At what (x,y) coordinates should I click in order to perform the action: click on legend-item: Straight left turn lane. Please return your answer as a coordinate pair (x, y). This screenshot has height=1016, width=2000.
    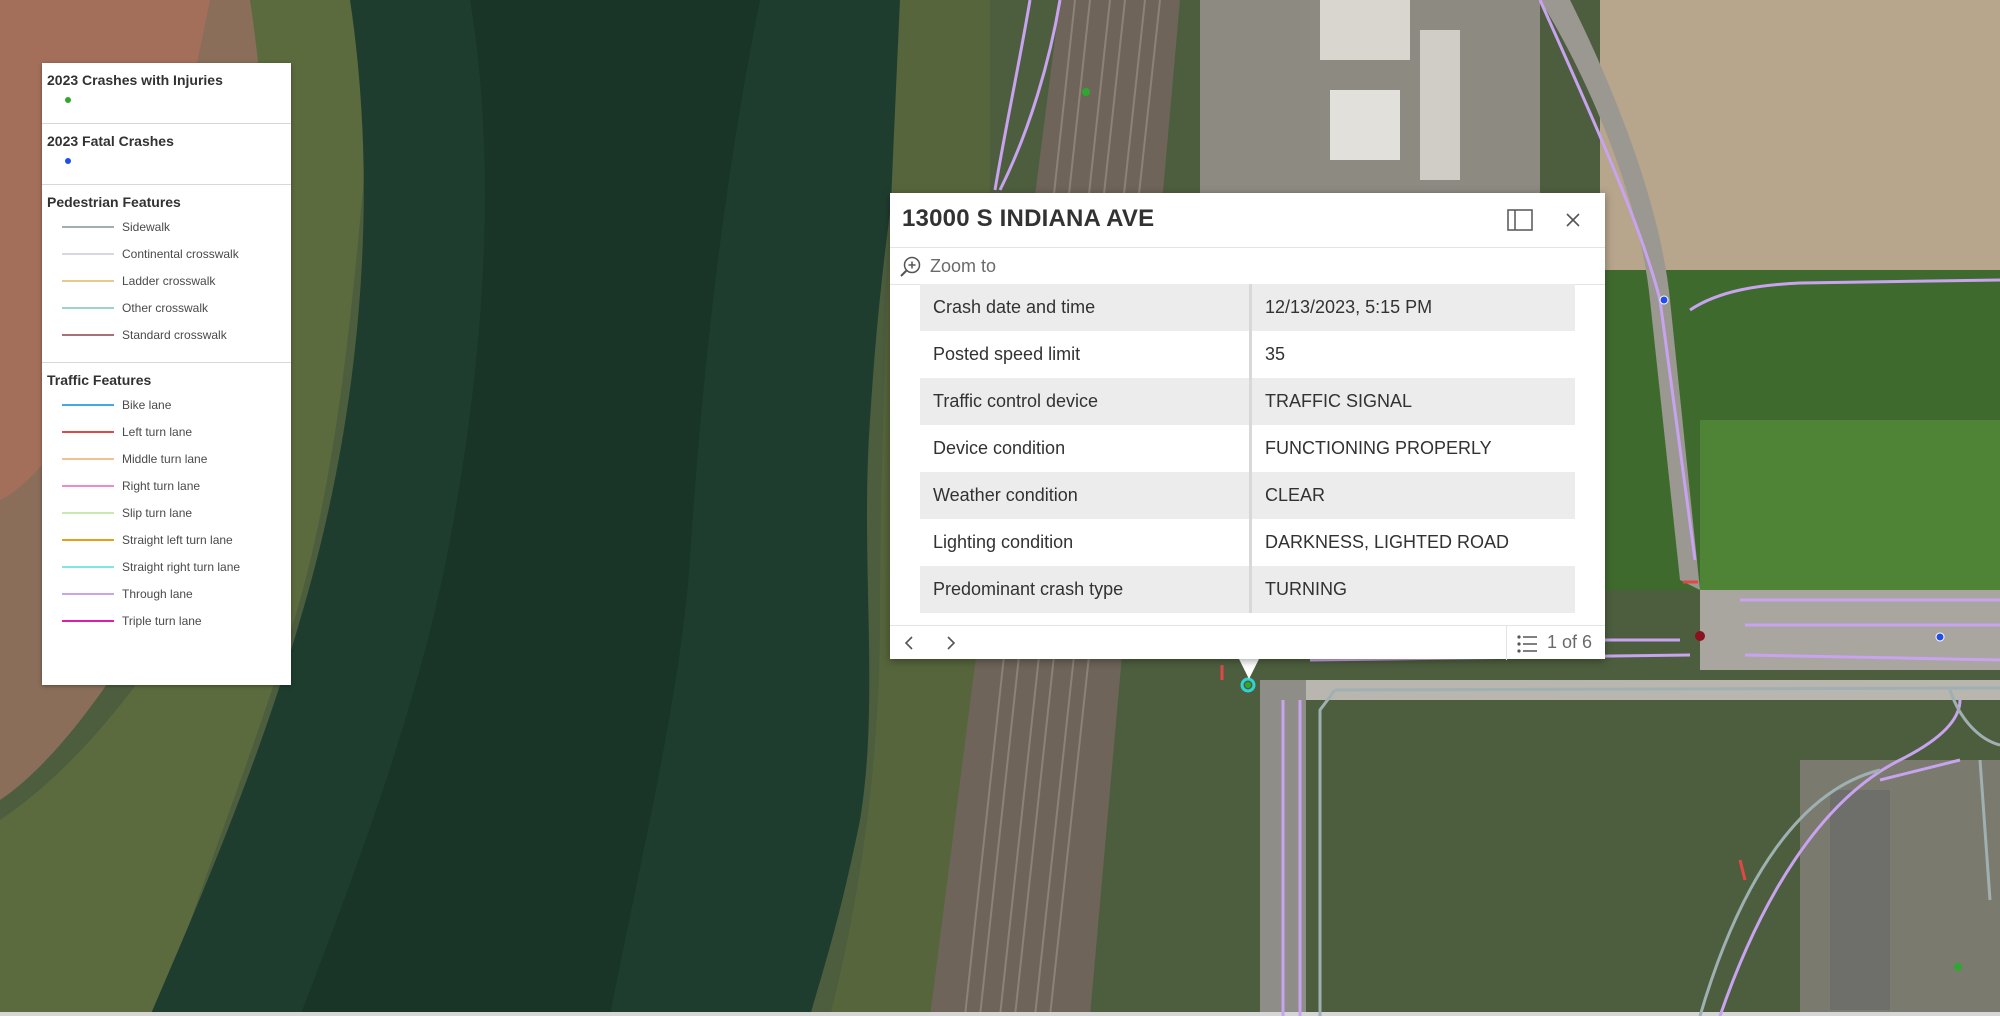
    Looking at the image, I should click on (166, 539).